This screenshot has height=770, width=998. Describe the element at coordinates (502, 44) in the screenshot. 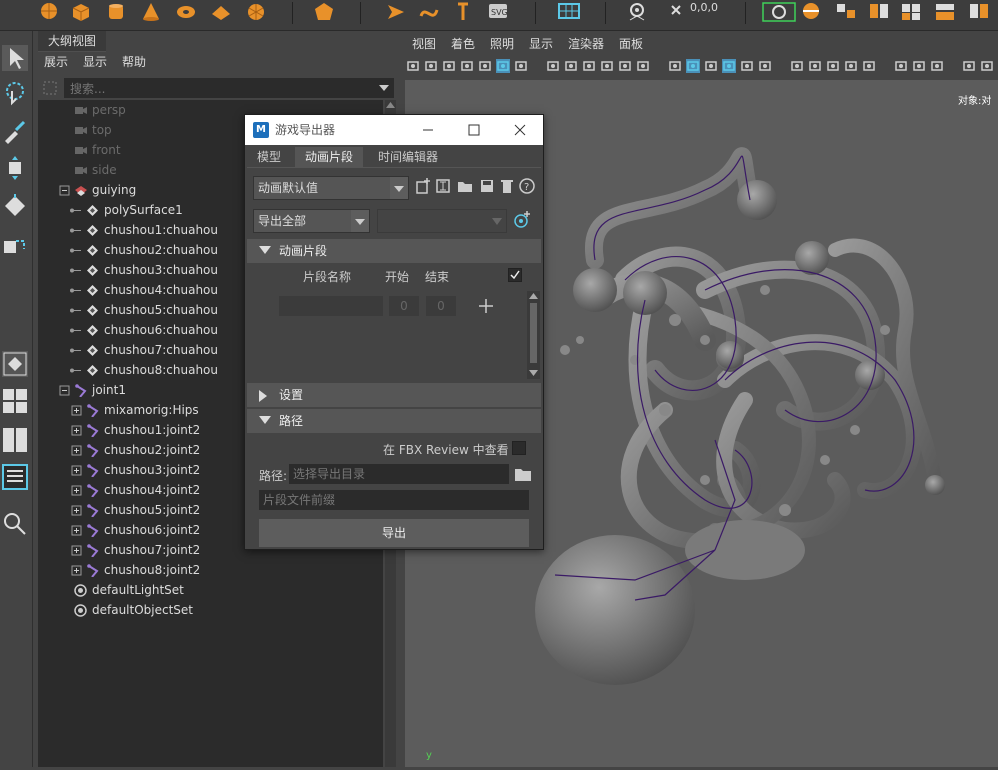

I see `menu-lighting: 照明` at that location.